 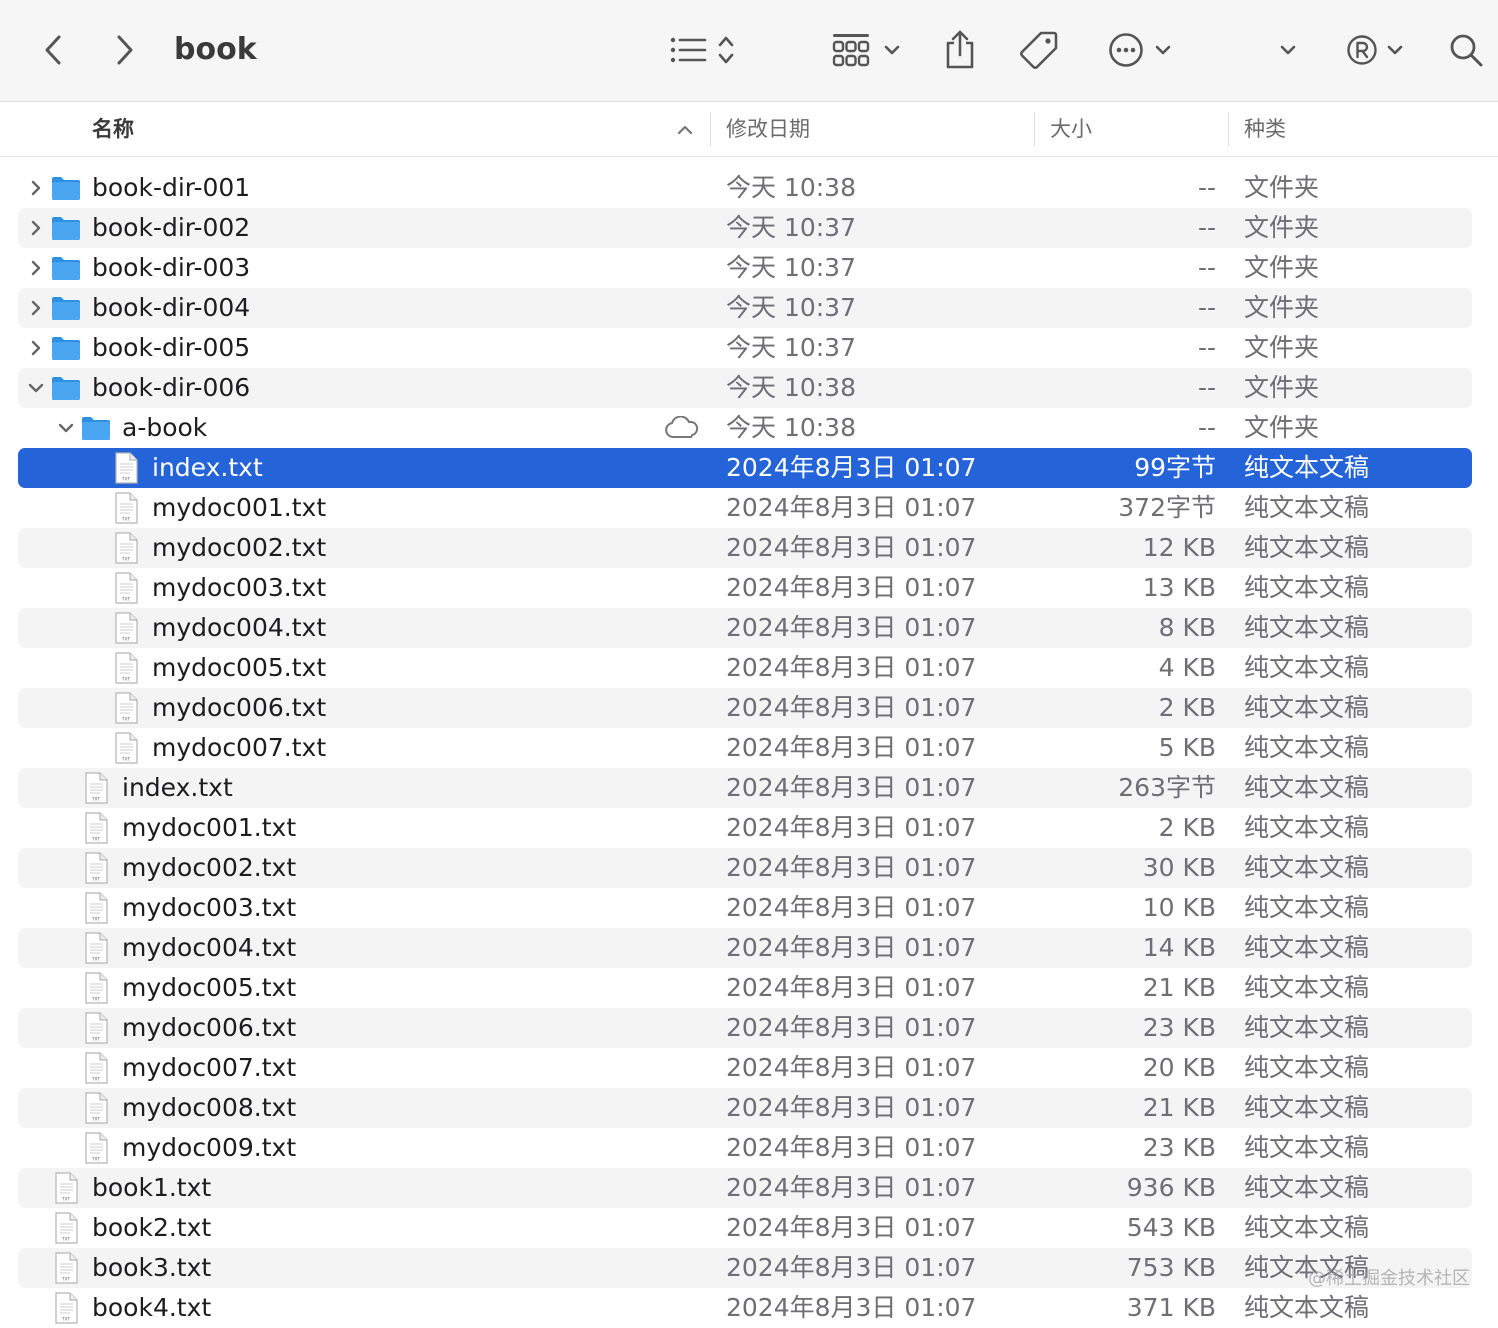 I want to click on file-row: TXT mydoc004.txt 2024年8月3日 01:07 14 KB 纯文本文稿, so click(x=745, y=948).